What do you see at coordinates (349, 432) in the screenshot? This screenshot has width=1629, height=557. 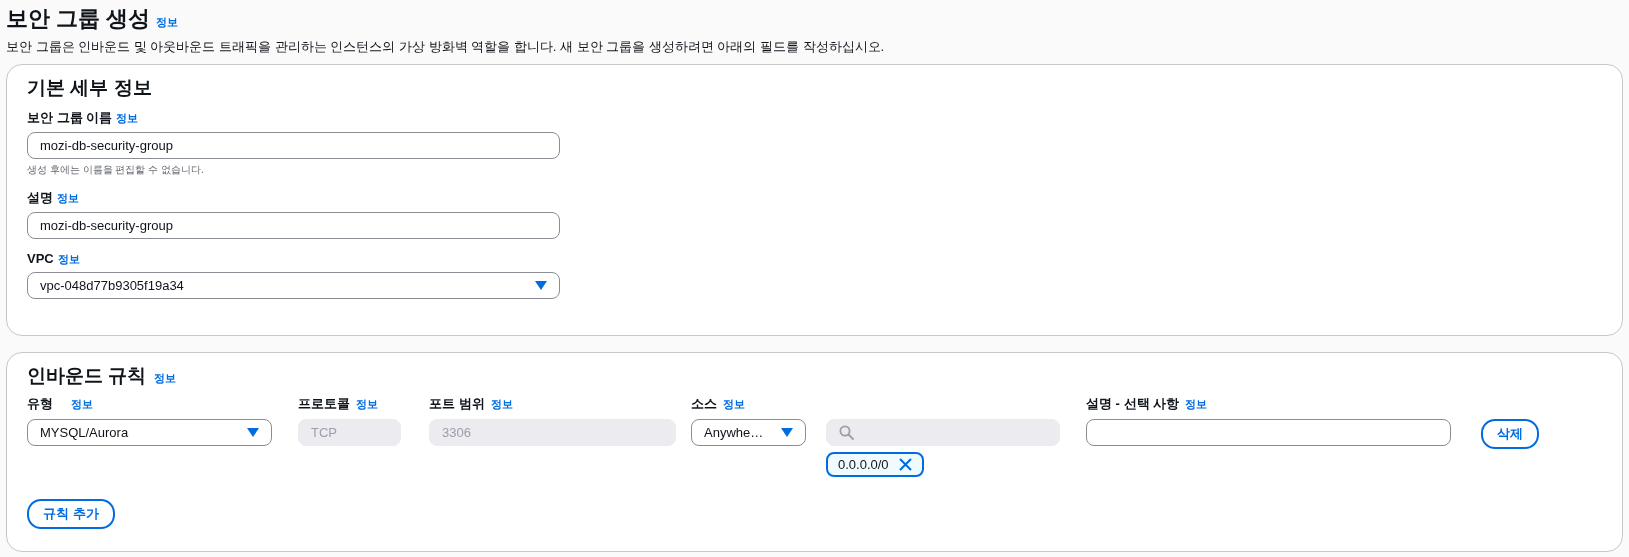 I see `protocol-field: TCP` at bounding box center [349, 432].